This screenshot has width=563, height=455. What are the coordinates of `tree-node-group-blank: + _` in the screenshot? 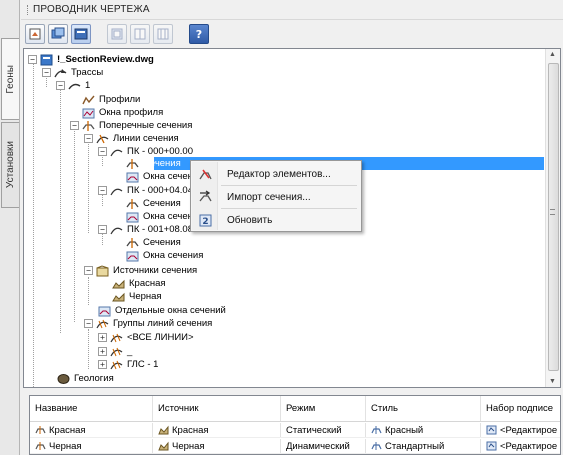 It's located at (115, 351).